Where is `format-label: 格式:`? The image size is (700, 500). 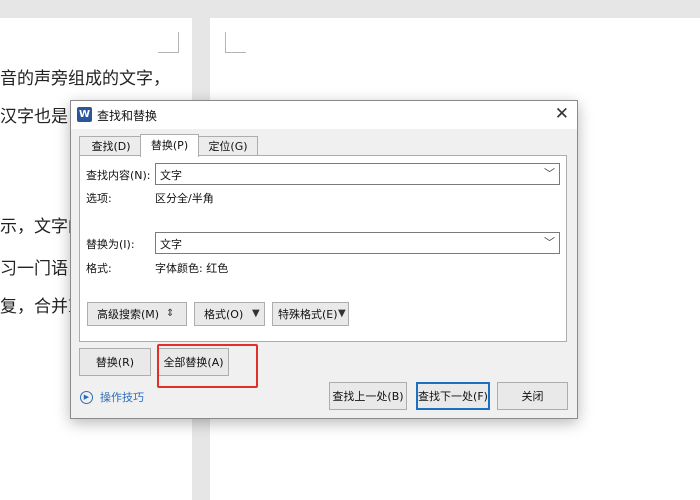 format-label: 格式: is located at coordinates (99, 268).